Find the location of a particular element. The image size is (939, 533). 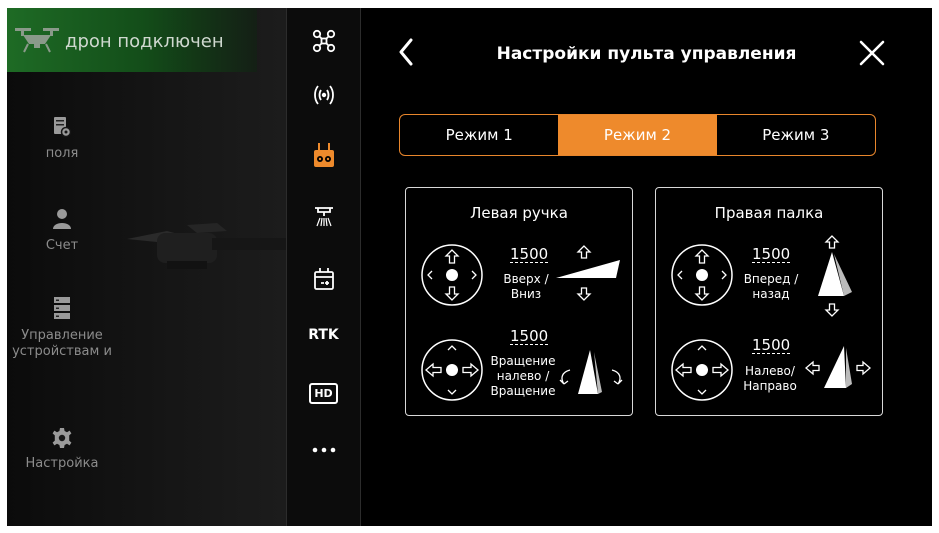

left-stick-title: Левая ручка is located at coordinates (519, 213).